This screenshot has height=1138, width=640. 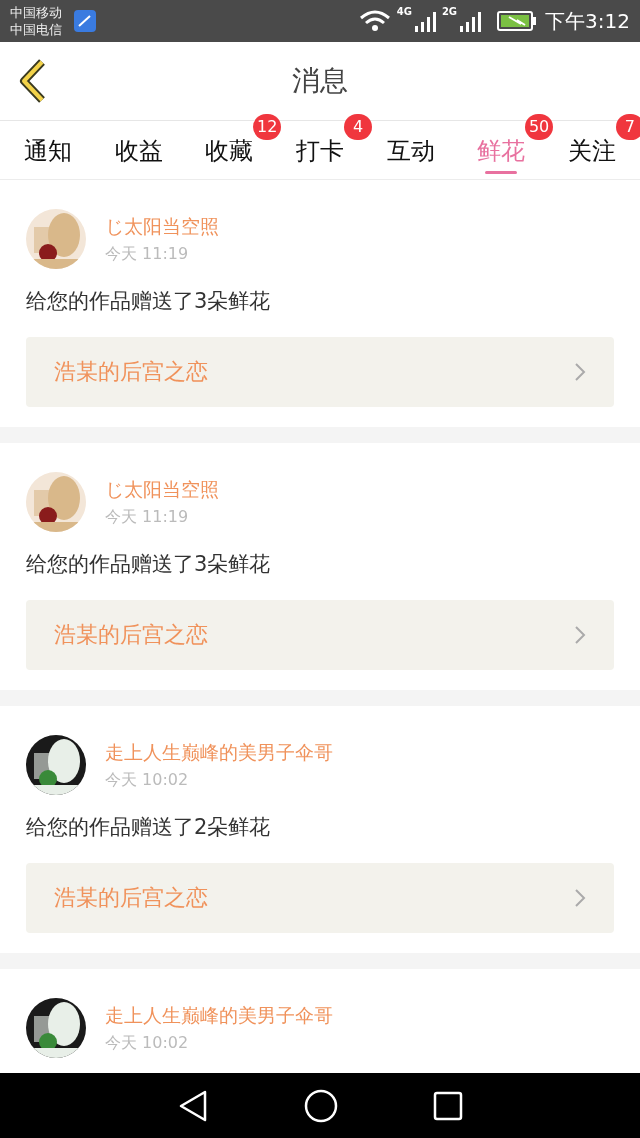 What do you see at coordinates (501, 150) in the screenshot?
I see `tab: 鲜花` at bounding box center [501, 150].